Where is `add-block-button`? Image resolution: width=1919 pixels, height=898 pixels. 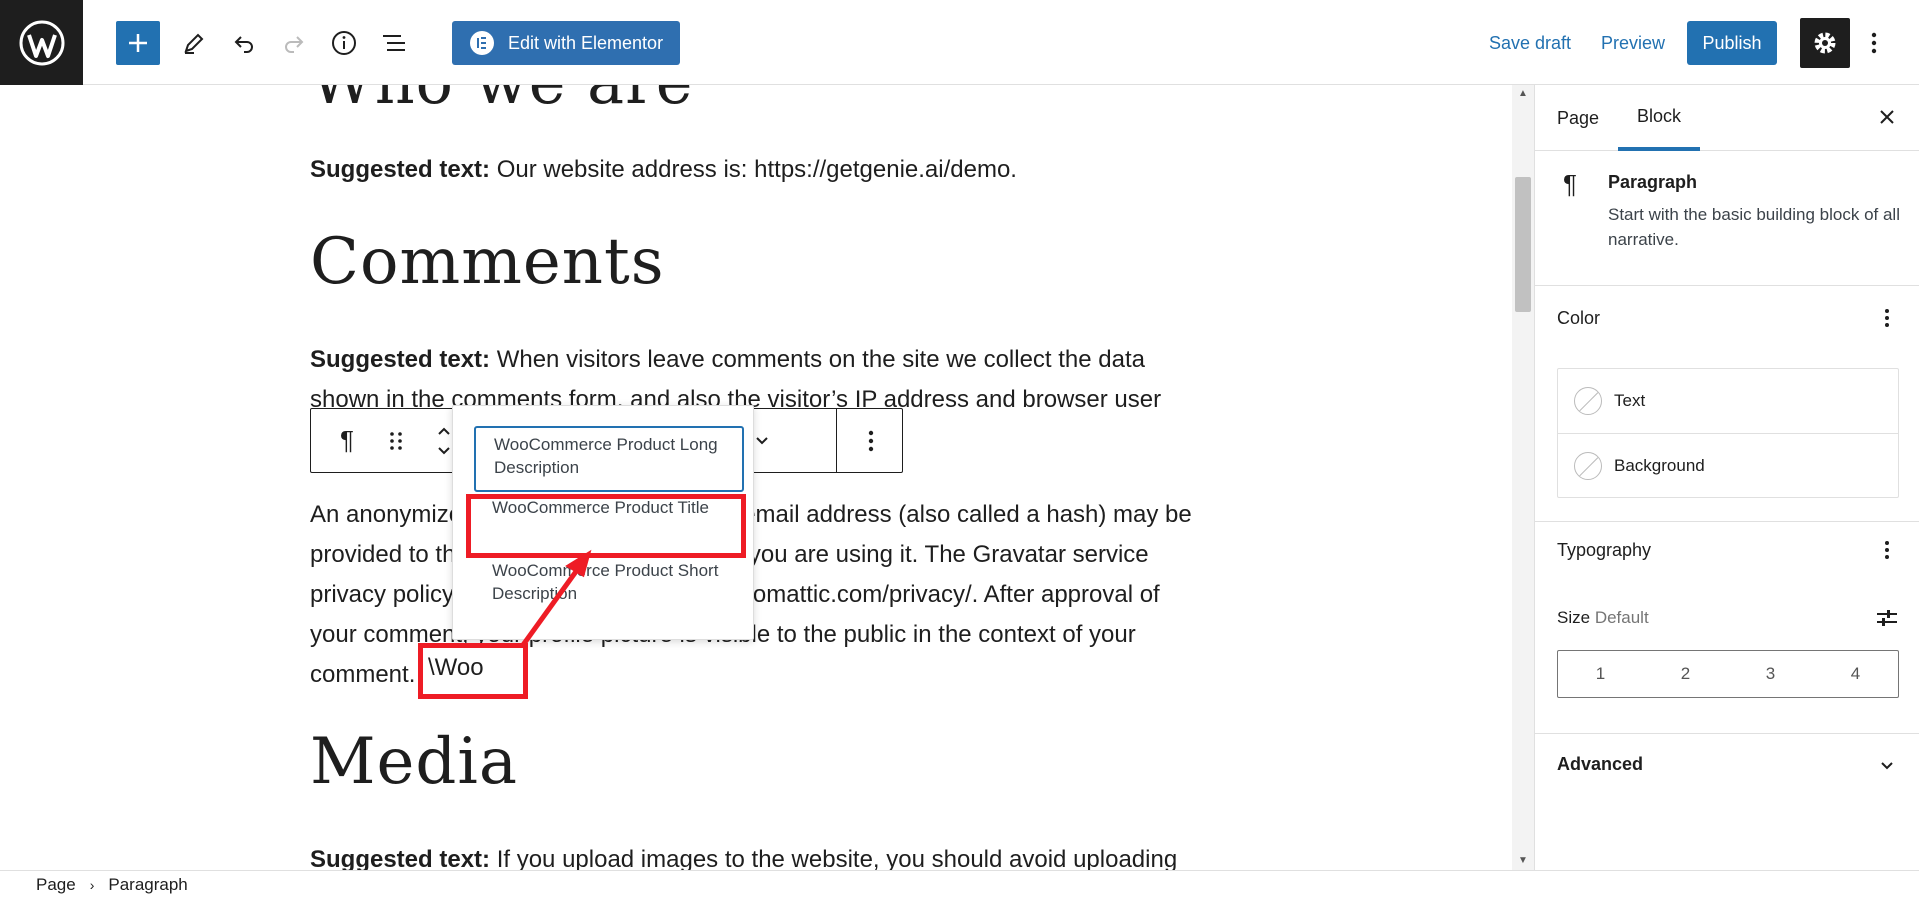
add-block-button is located at coordinates (138, 43).